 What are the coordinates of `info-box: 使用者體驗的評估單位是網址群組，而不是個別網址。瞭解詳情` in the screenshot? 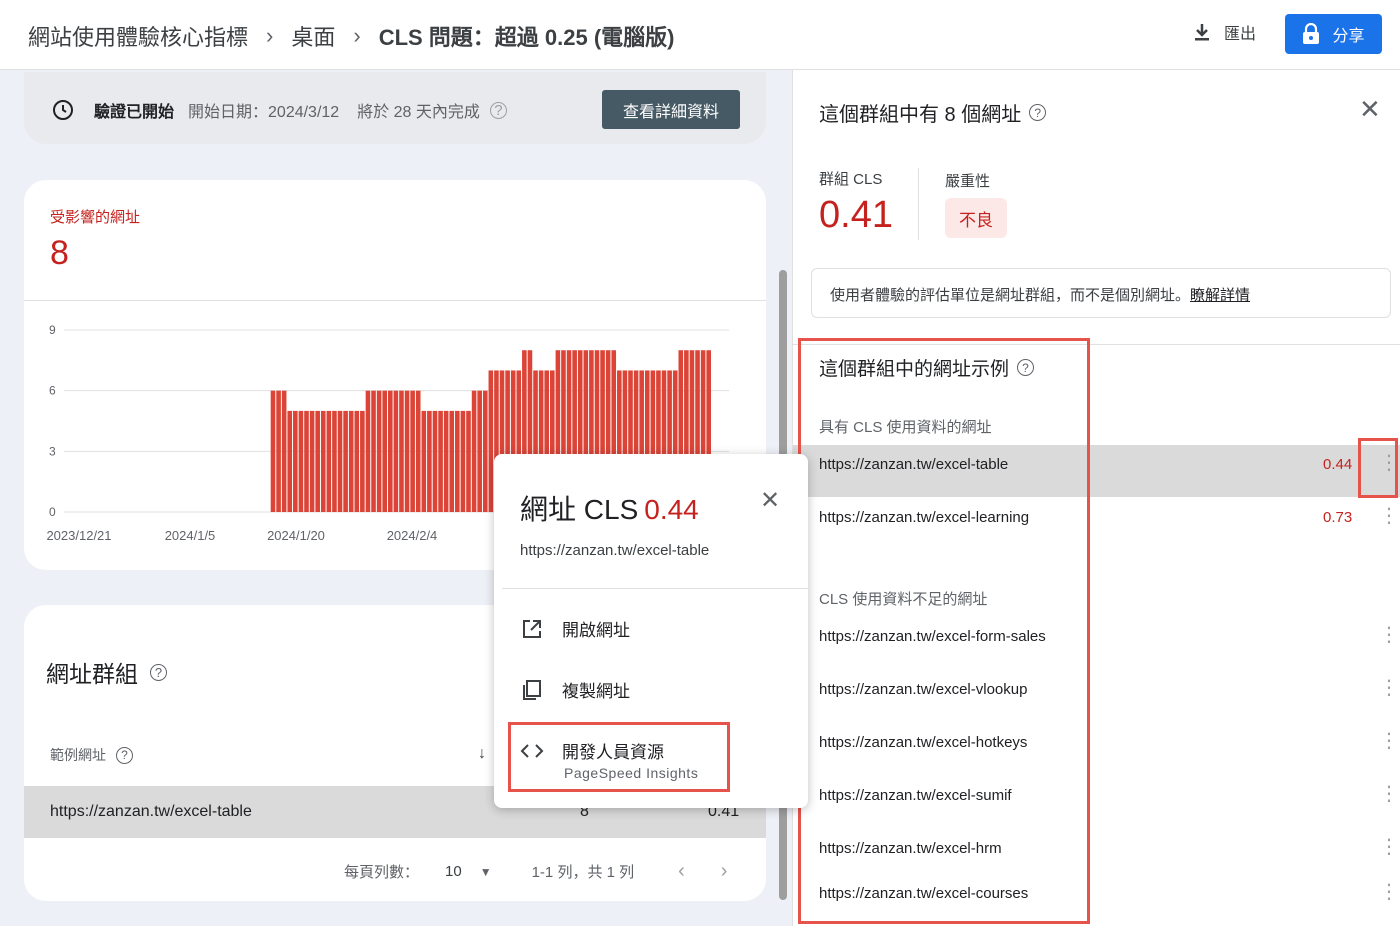 It's located at (1101, 293).